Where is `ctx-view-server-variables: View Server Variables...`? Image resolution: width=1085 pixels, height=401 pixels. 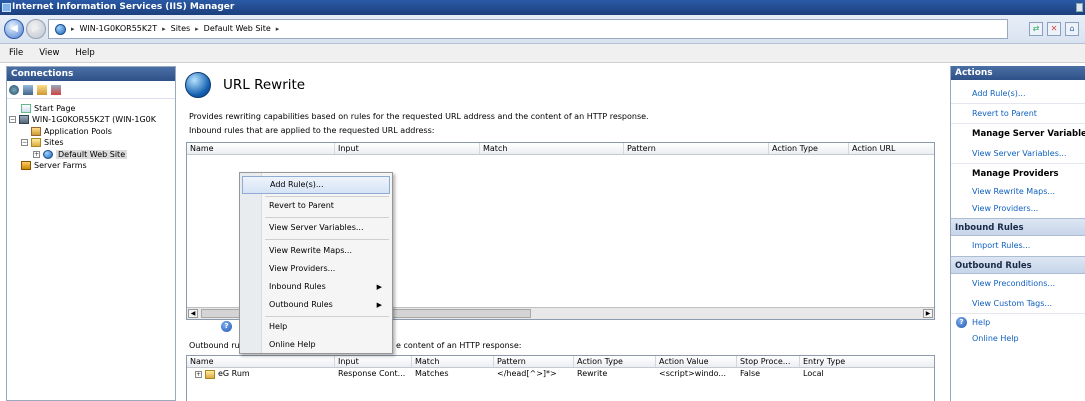 ctx-view-server-variables: View Server Variables... is located at coordinates (316, 228).